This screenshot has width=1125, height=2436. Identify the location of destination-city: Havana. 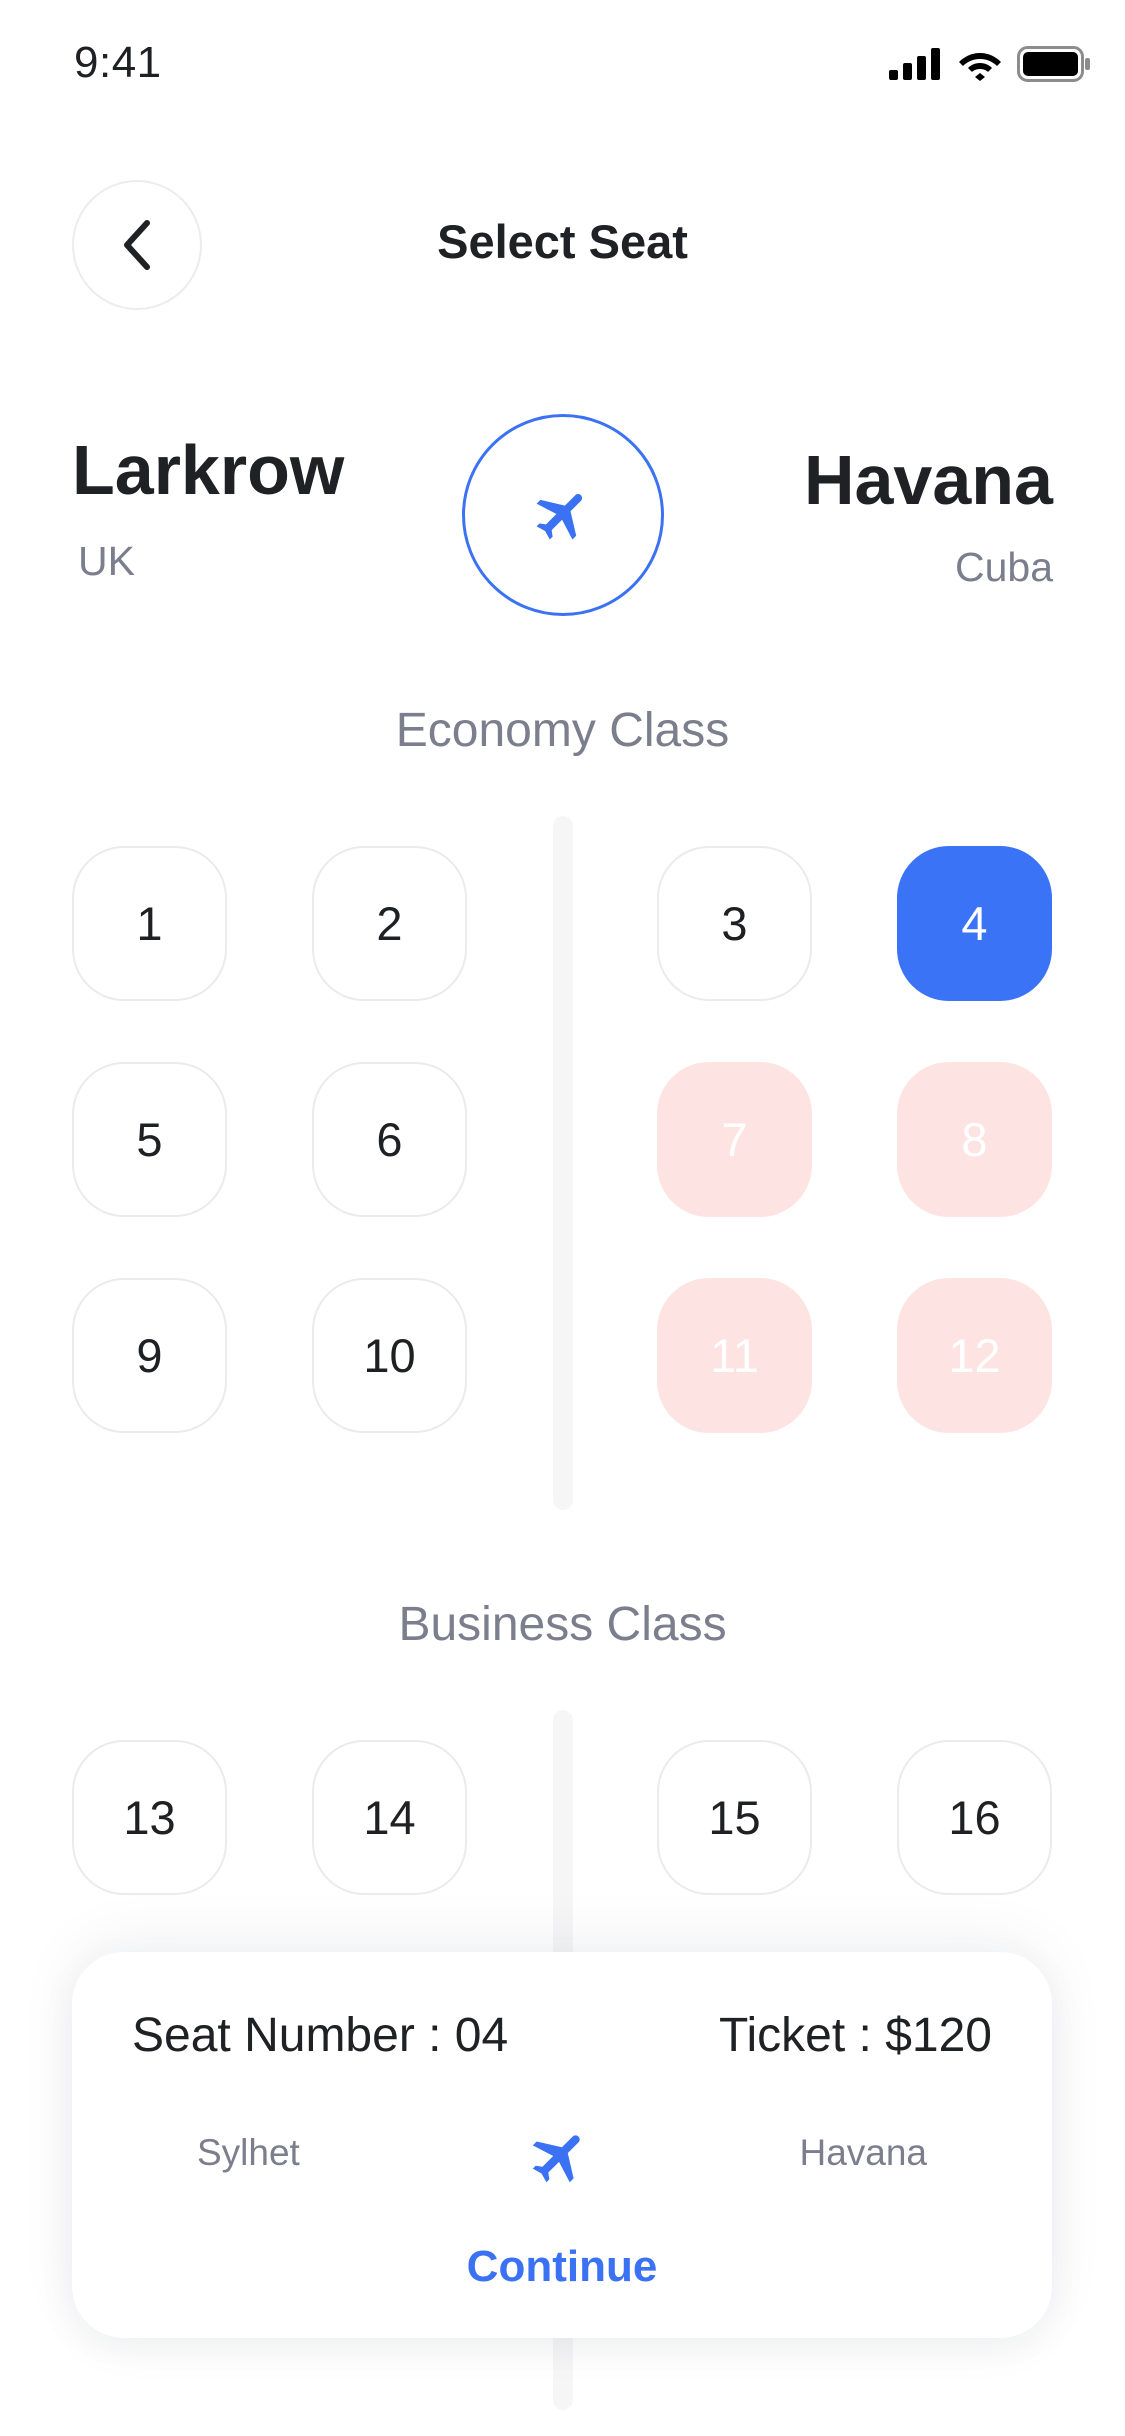
(928, 480).